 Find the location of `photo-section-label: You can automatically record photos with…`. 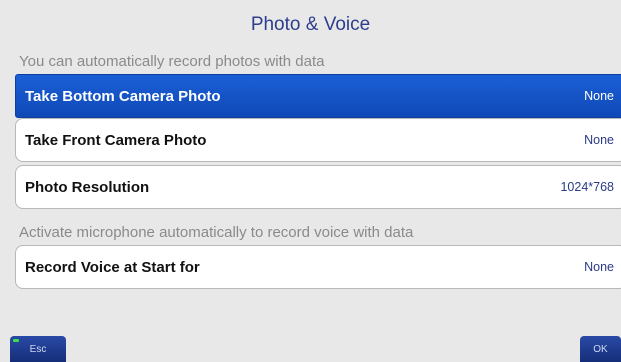

photo-section-label: You can automatically record photos with… is located at coordinates (172, 61).